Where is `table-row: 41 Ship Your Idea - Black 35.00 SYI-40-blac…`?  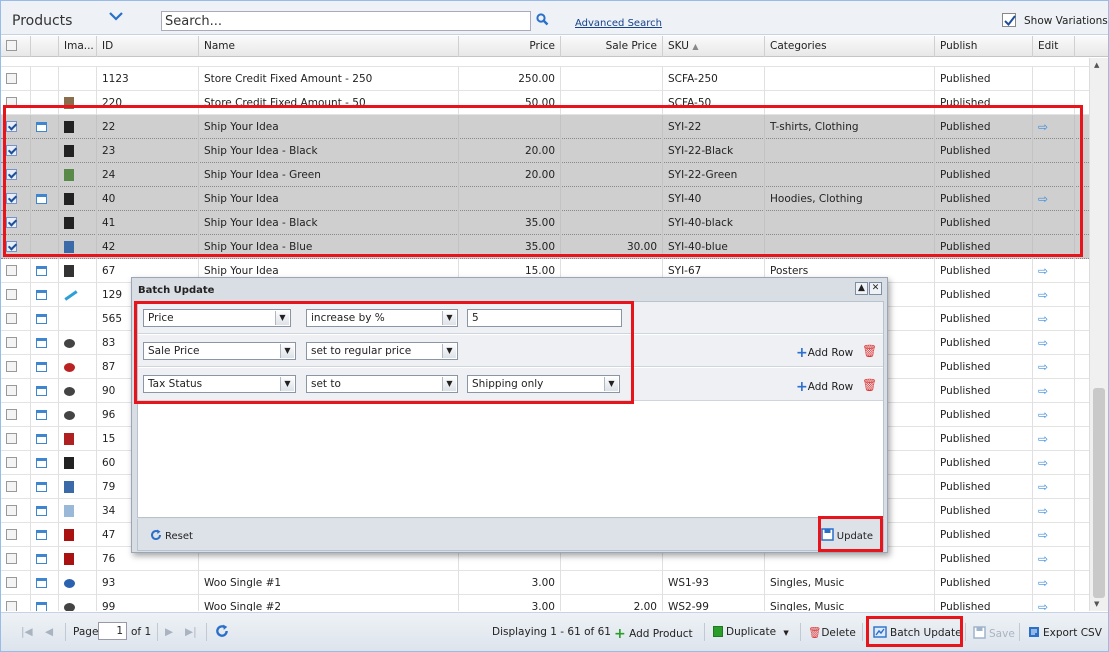 table-row: 41 Ship Your Idea - Black 35.00 SYI-40-blac… is located at coordinates (545, 223).